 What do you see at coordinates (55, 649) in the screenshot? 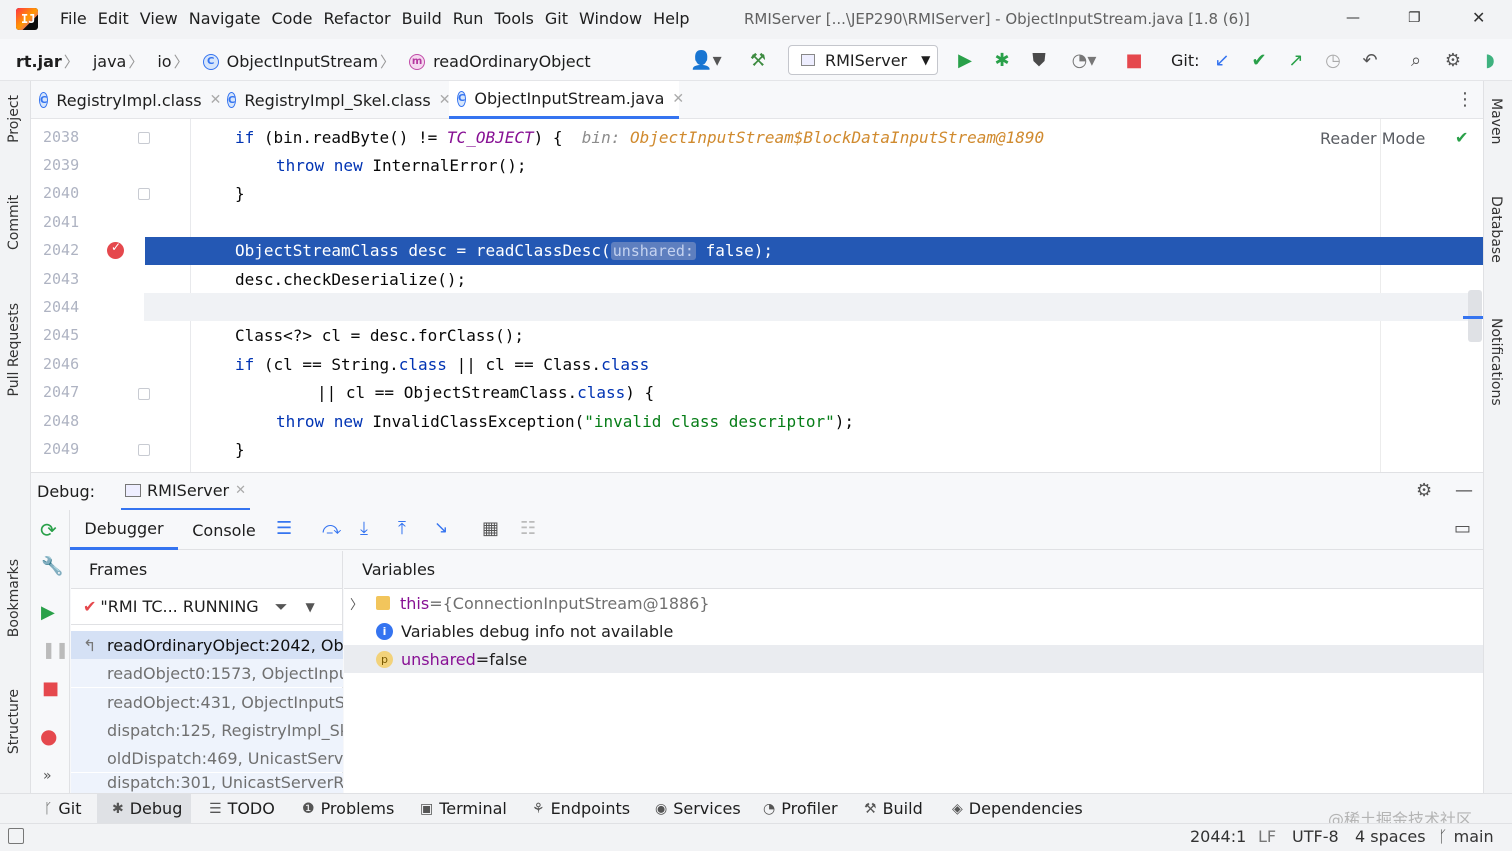
I see `pause-icon: ❚❚` at bounding box center [55, 649].